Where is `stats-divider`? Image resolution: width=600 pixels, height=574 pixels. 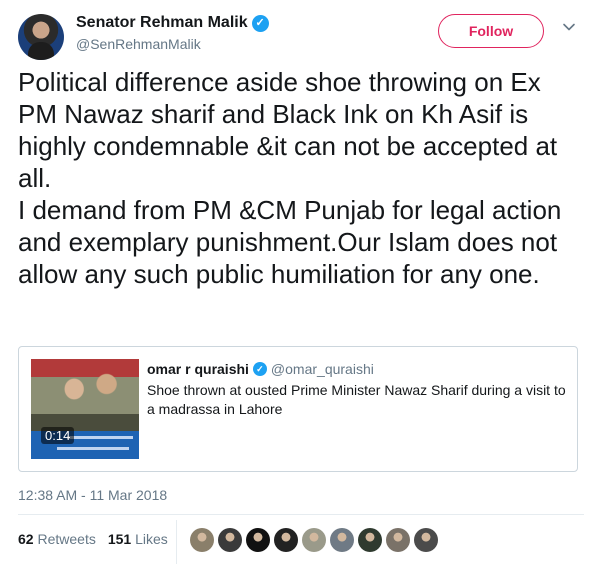 stats-divider is located at coordinates (176, 542).